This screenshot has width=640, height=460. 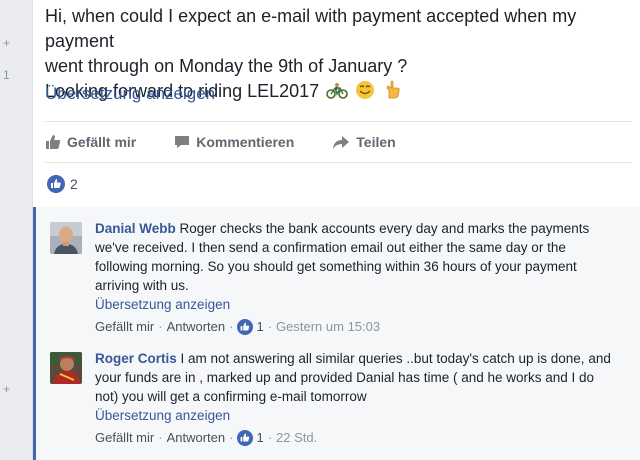 I want to click on left-rail: + 1 +, so click(x=16, y=230).